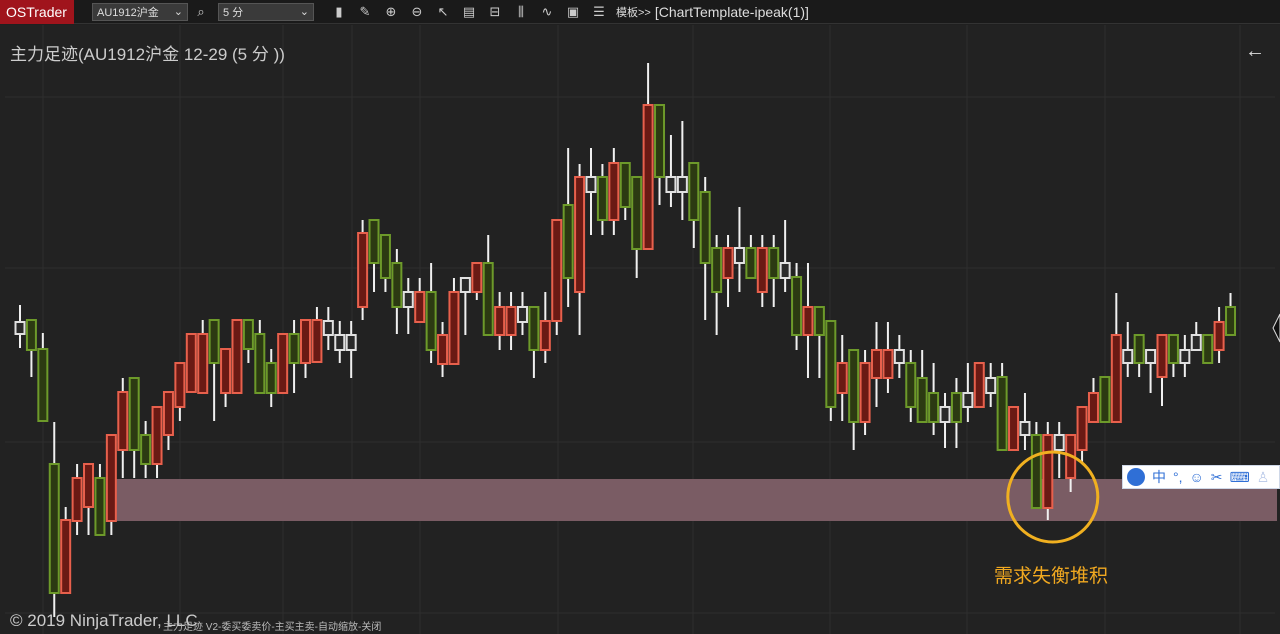 This screenshot has height=634, width=1280. I want to click on ime-mode: 中, so click(1159, 477).